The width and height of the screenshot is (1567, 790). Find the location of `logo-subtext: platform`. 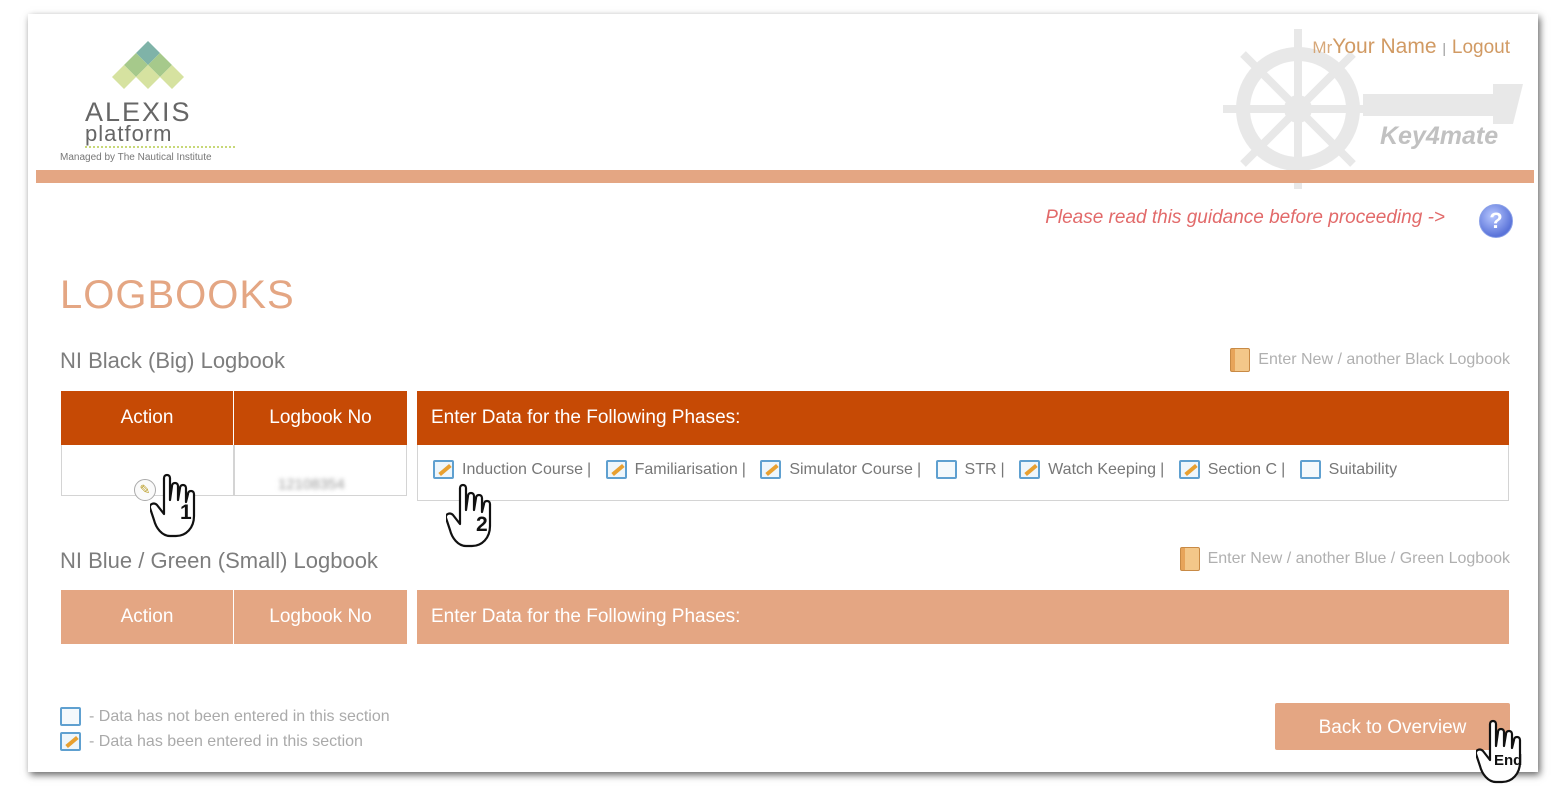

logo-subtext: platform is located at coordinates (129, 133).